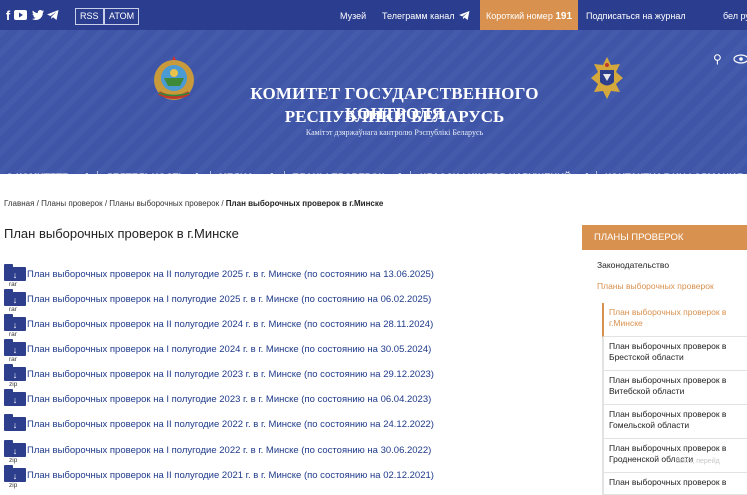 This screenshot has width=747, height=495. I want to click on rss-button: RSS, so click(89, 16).